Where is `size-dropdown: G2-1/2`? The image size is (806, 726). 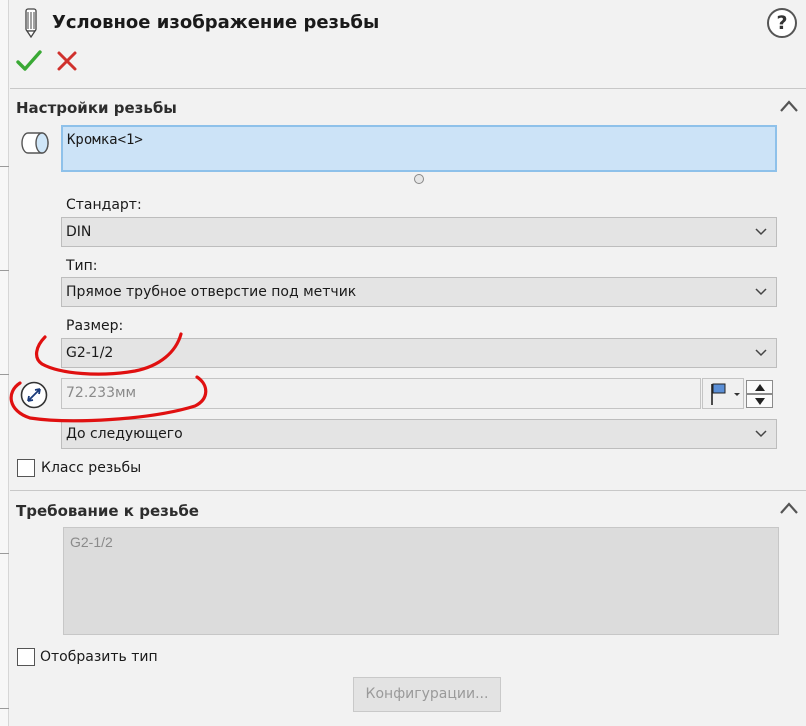
size-dropdown: G2-1/2 is located at coordinates (419, 353).